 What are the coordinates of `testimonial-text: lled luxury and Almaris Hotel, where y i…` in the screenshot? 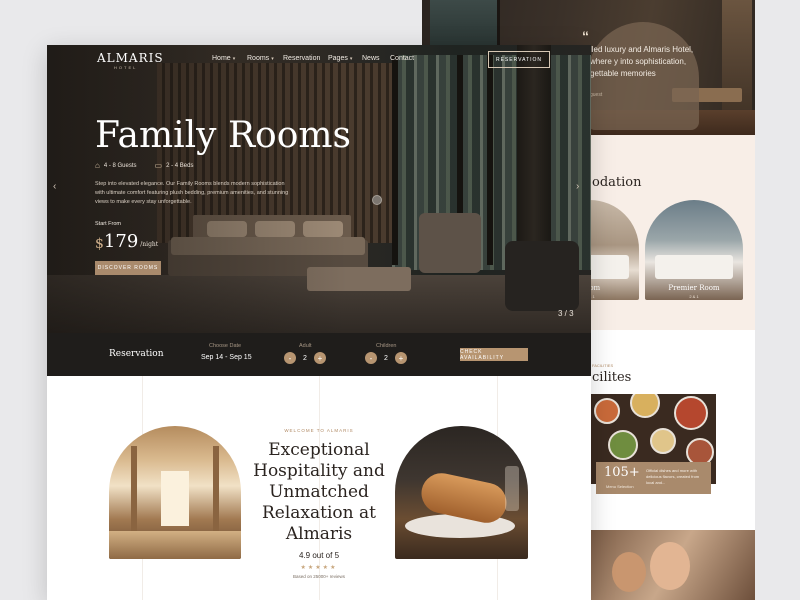 It's located at (642, 61).